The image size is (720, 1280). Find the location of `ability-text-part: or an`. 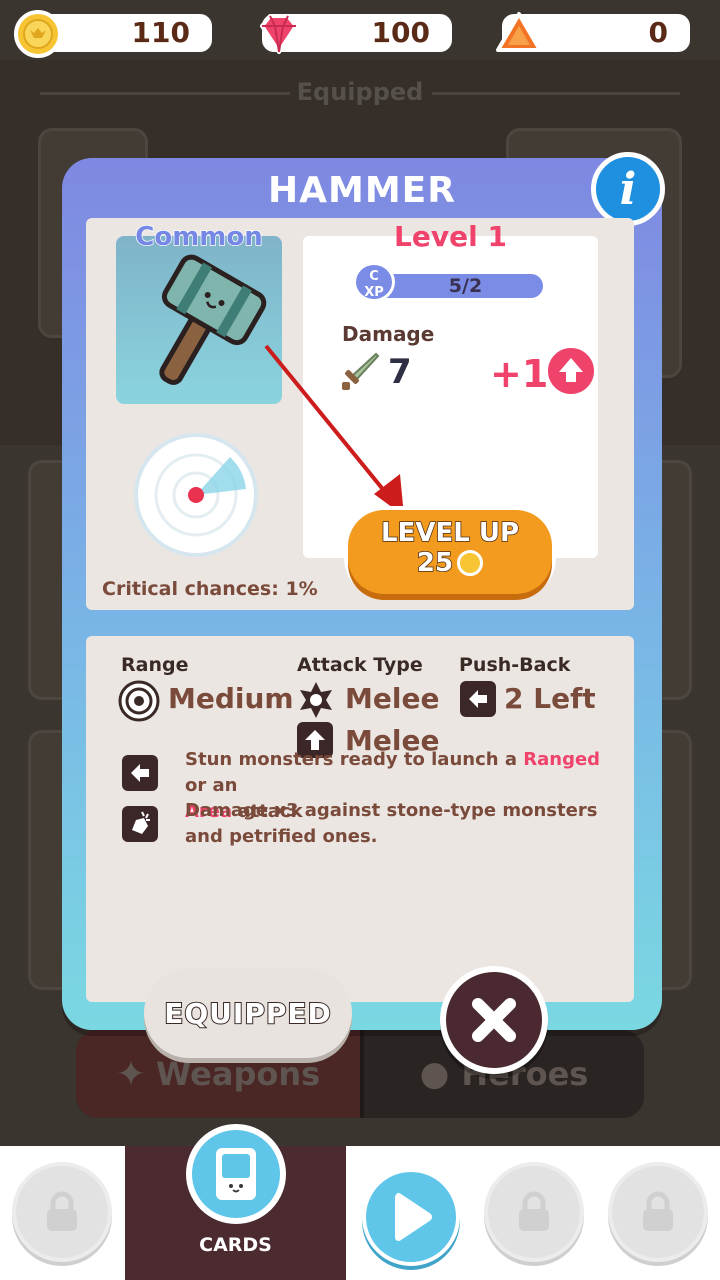

ability-text-part: or an is located at coordinates (211, 785).